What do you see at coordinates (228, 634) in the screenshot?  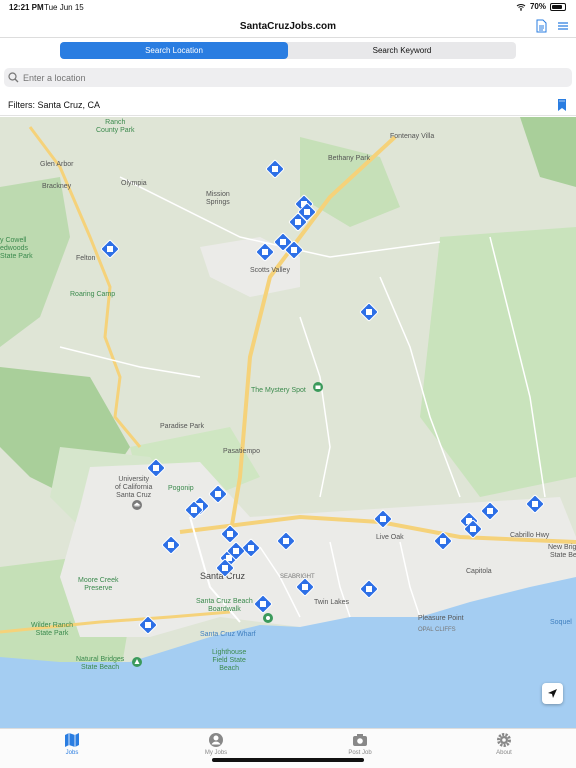 I see `map-label-wharf: Santa Cruz Wharf` at bounding box center [228, 634].